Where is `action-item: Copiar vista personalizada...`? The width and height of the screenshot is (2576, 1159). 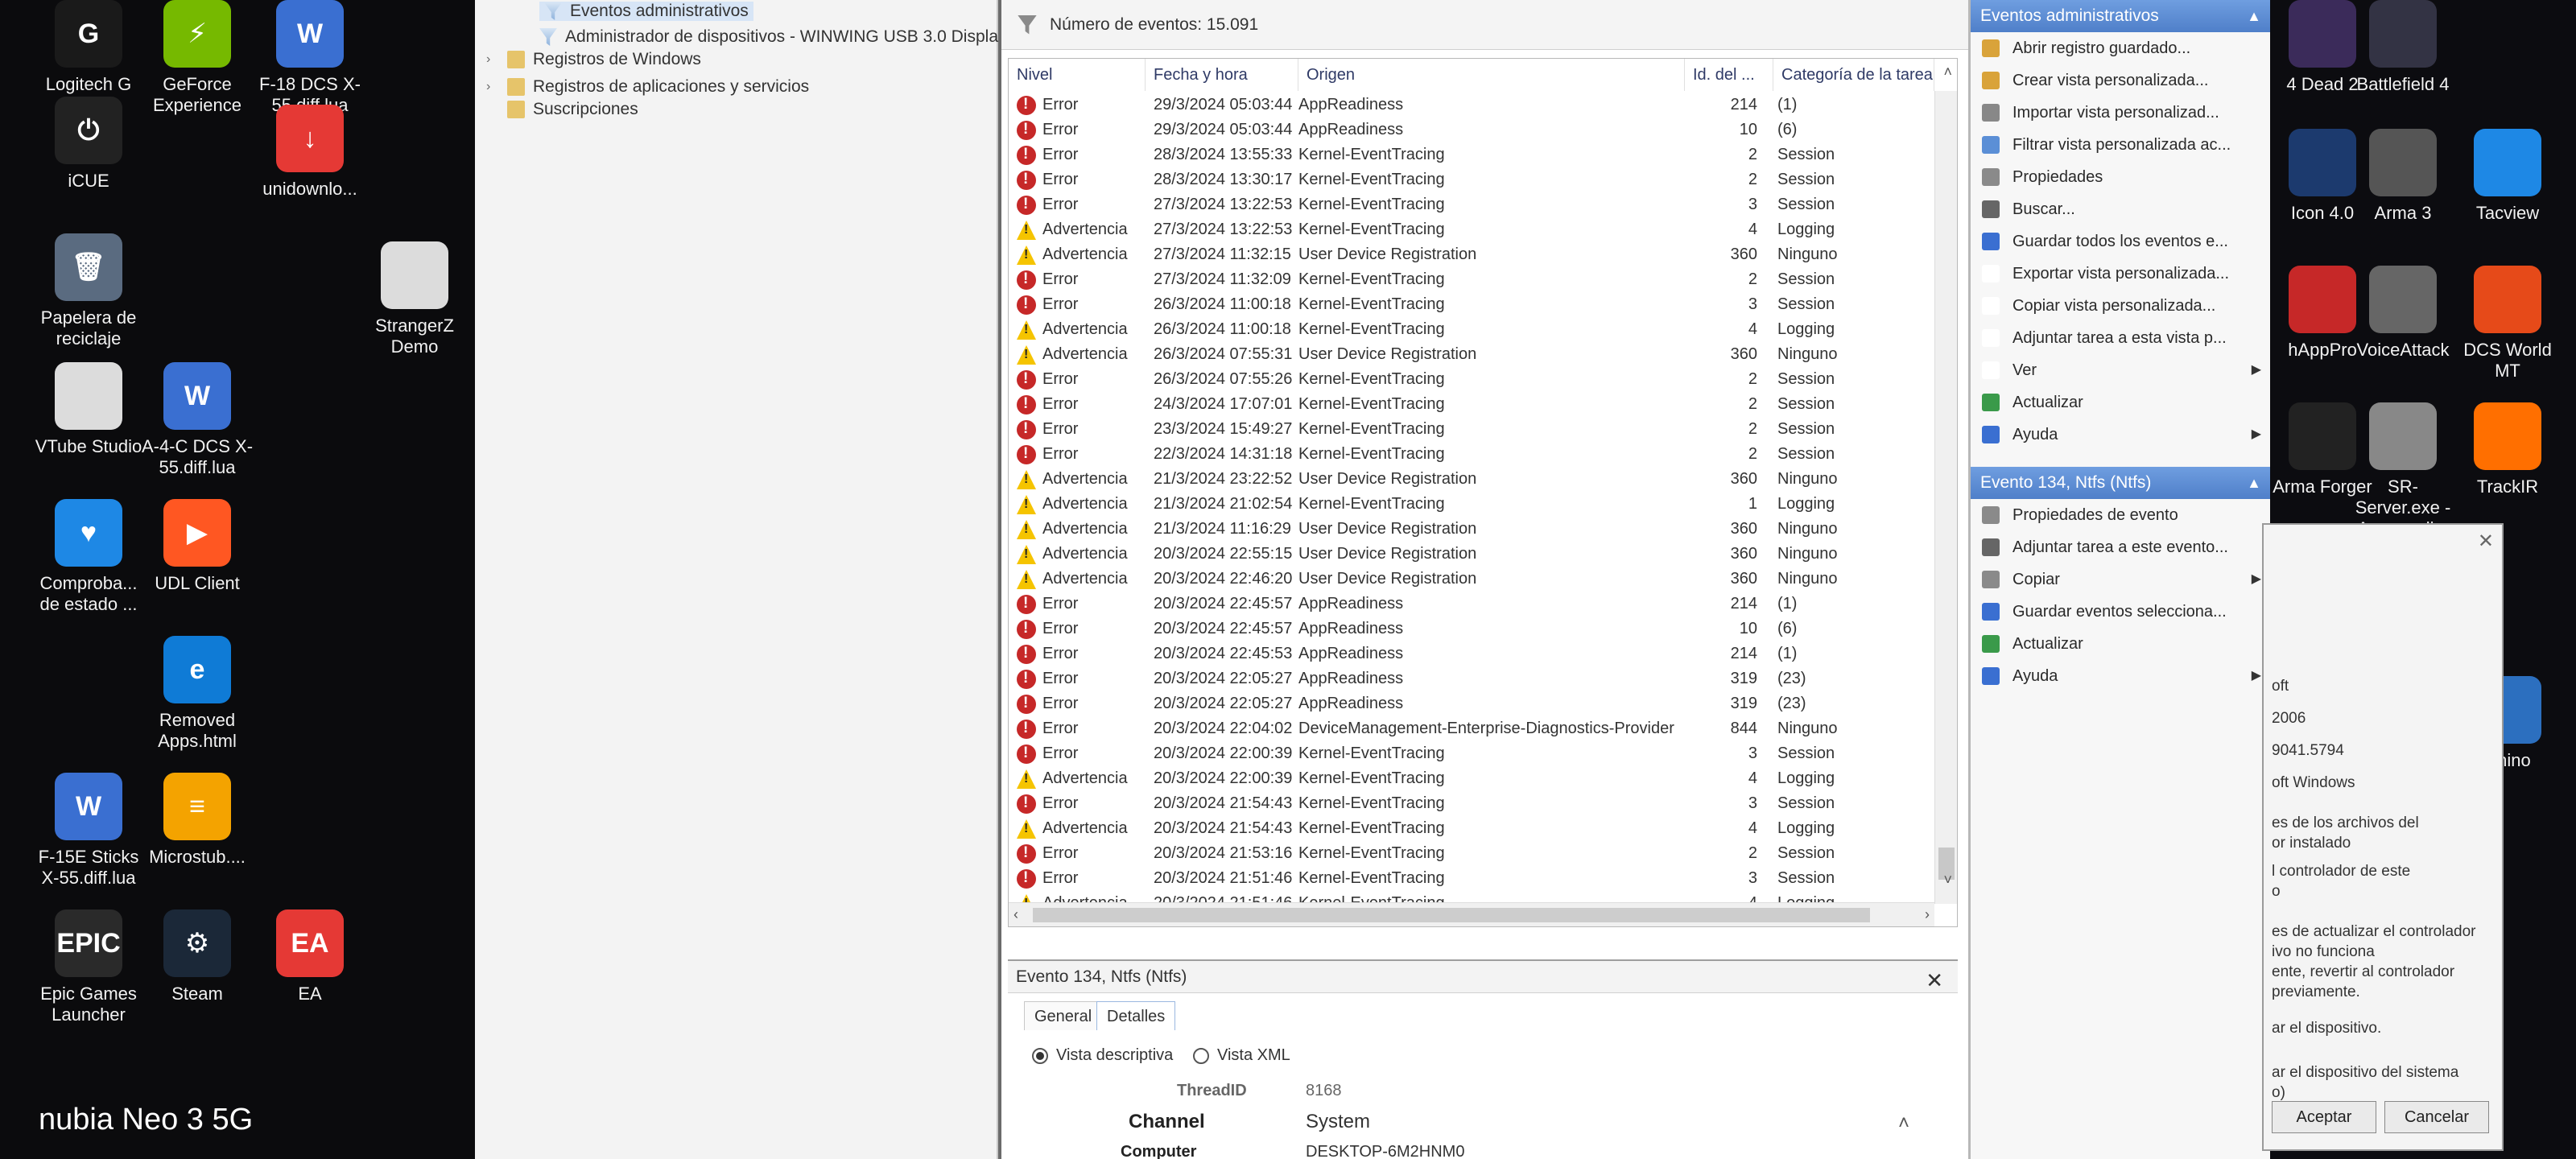 action-item: Copiar vista personalizada... is located at coordinates (2122, 306).